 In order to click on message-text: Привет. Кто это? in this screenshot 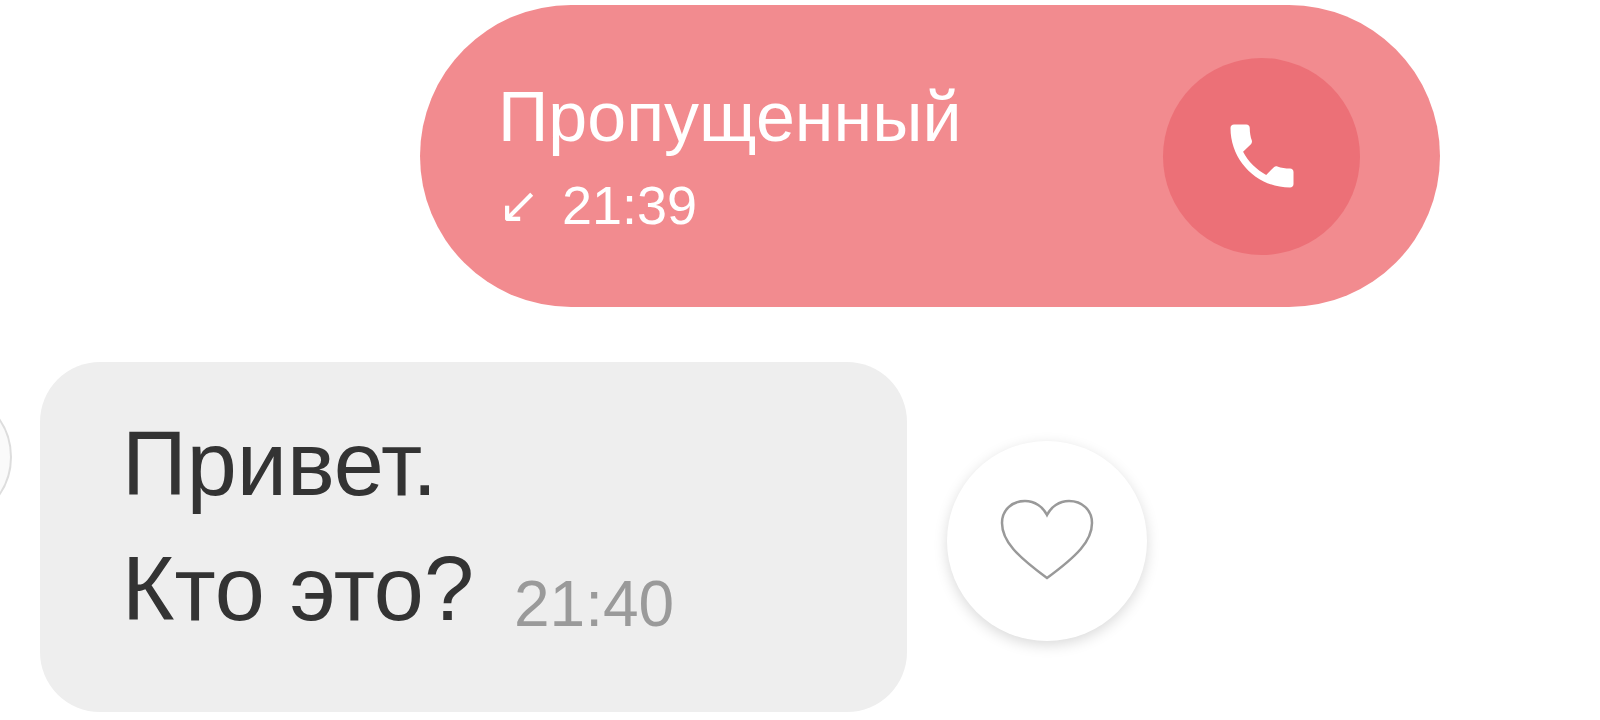, I will do `click(298, 527)`.